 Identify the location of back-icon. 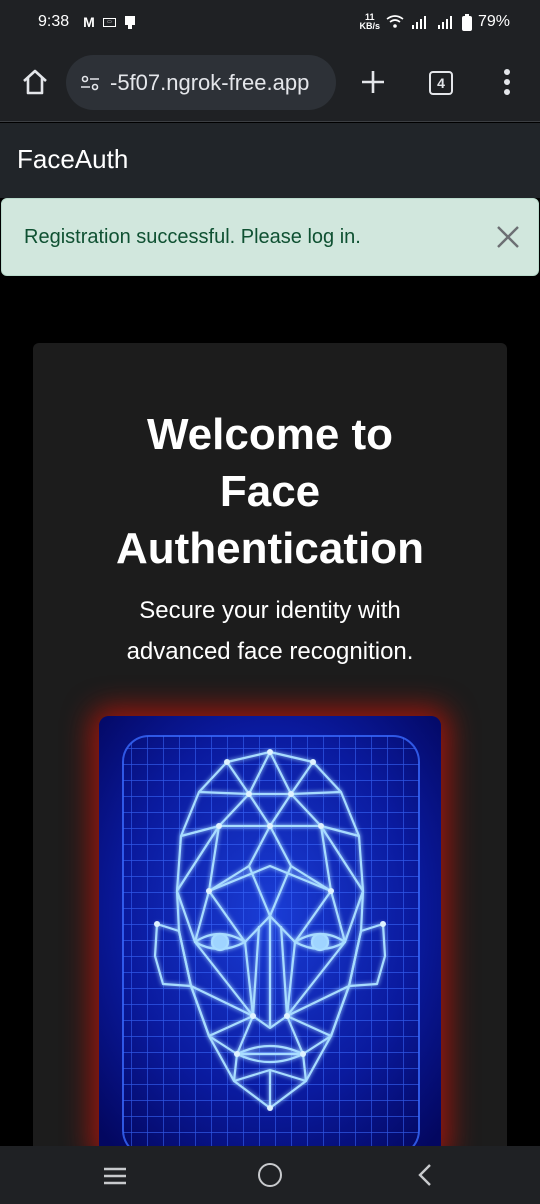
(425, 1175).